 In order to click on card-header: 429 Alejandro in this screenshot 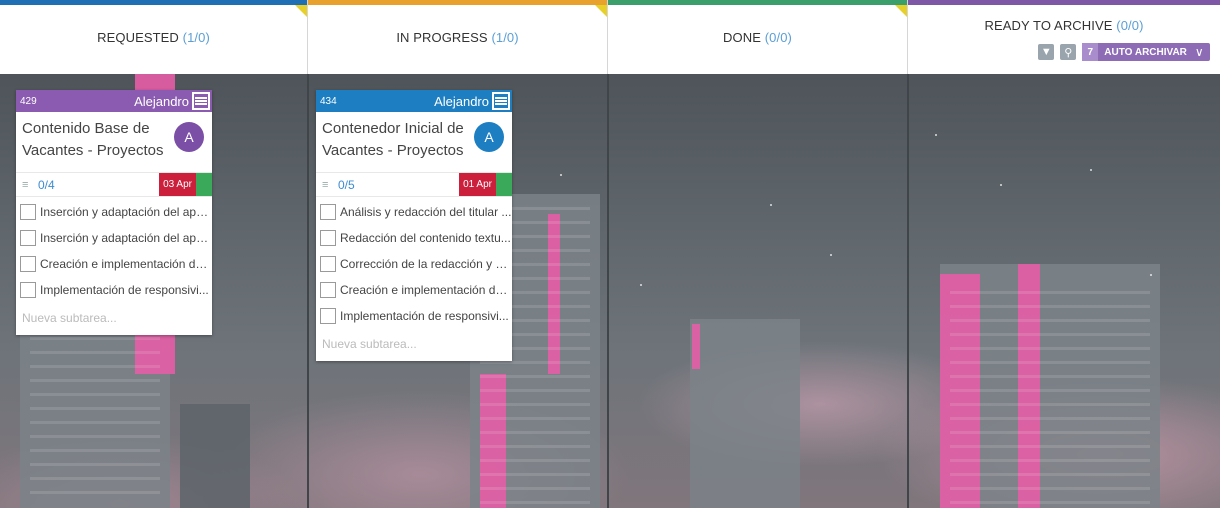, I will do `click(114, 101)`.